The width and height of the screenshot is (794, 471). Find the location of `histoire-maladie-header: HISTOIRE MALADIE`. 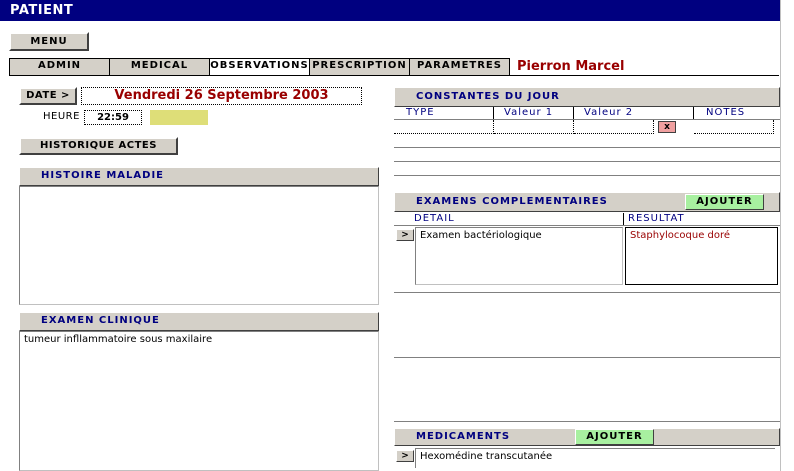

histoire-maladie-header: HISTOIRE MALADIE is located at coordinates (199, 176).